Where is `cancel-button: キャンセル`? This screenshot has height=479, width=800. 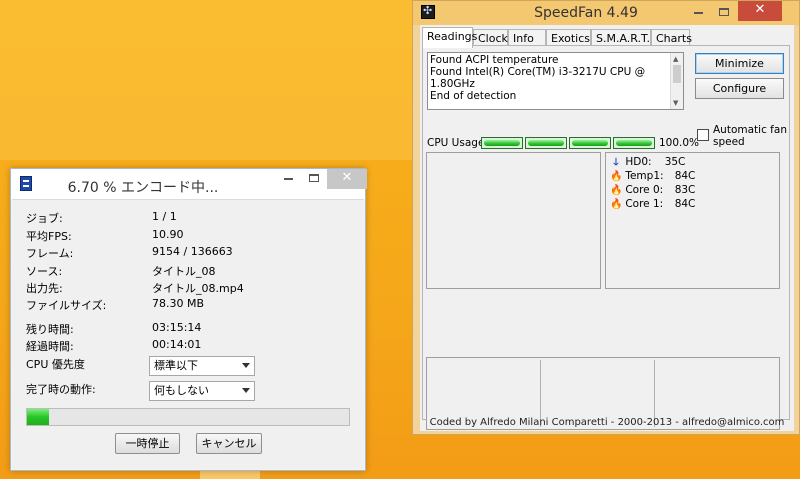
cancel-button: キャンセル is located at coordinates (229, 443).